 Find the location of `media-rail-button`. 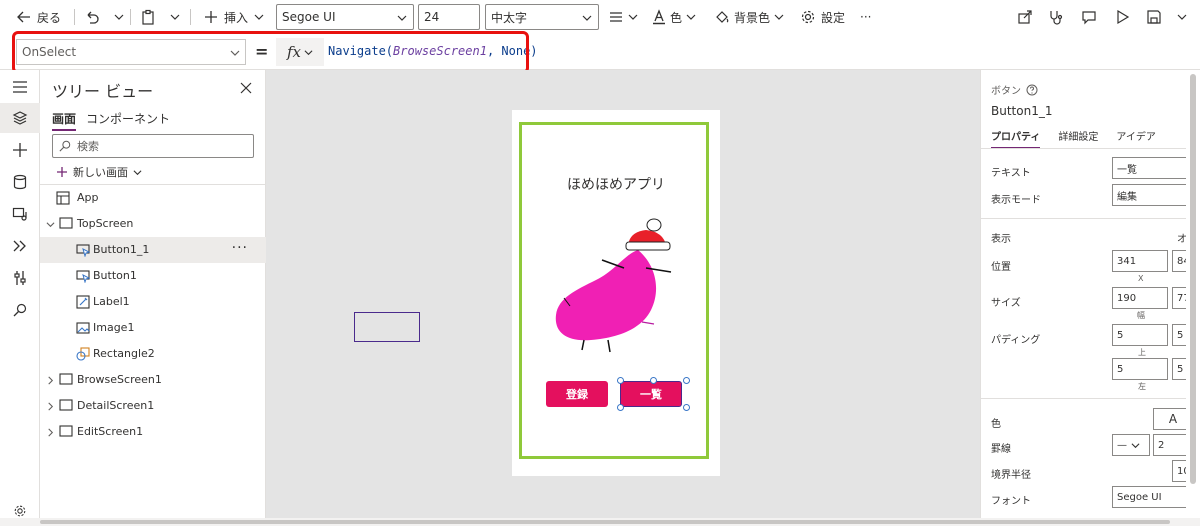

media-rail-button is located at coordinates (20, 214).